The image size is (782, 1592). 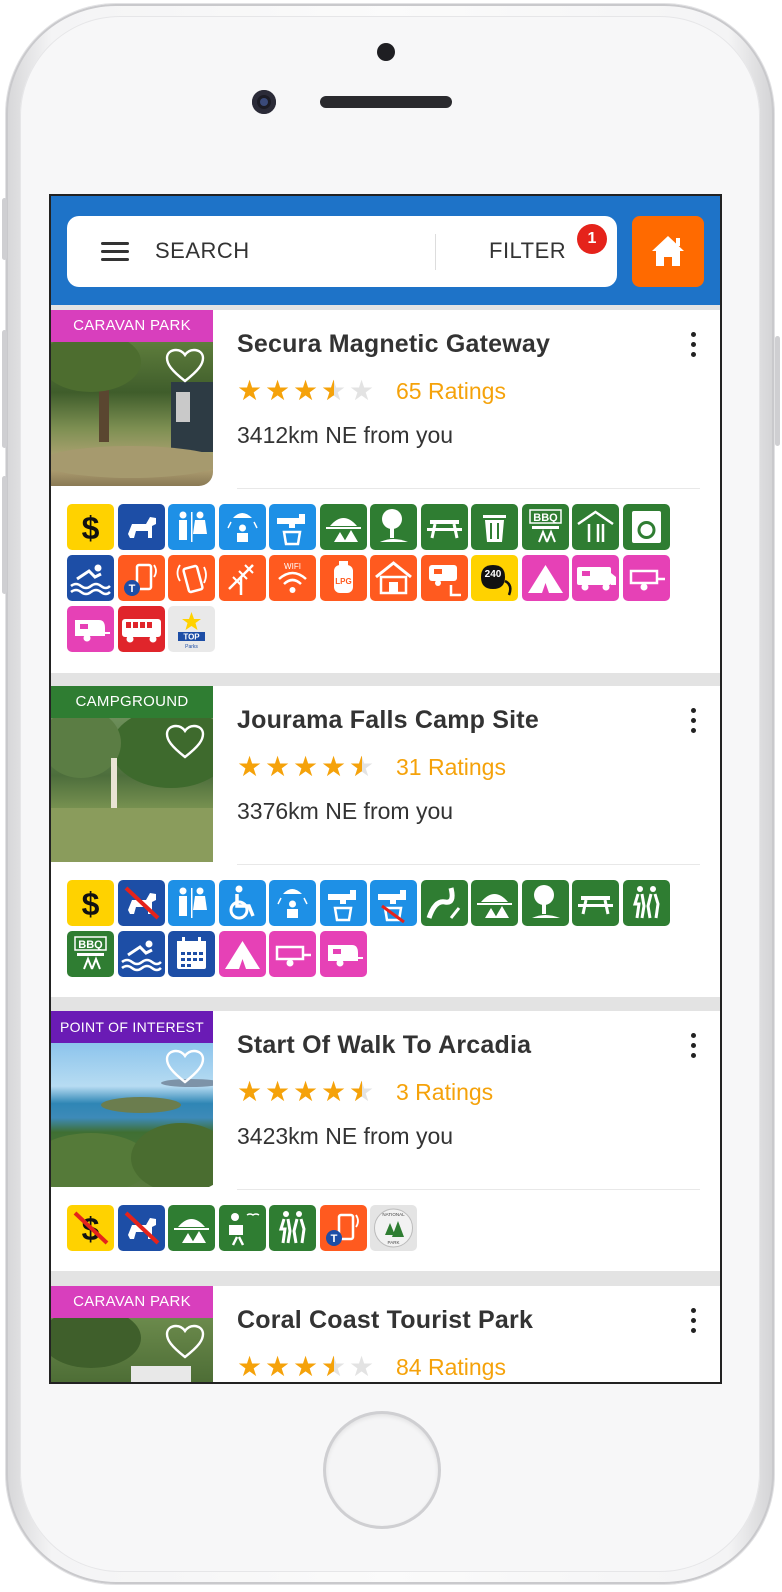 What do you see at coordinates (342, 251) in the screenshot?
I see `search-bar: SEARCH FILTER 1` at bounding box center [342, 251].